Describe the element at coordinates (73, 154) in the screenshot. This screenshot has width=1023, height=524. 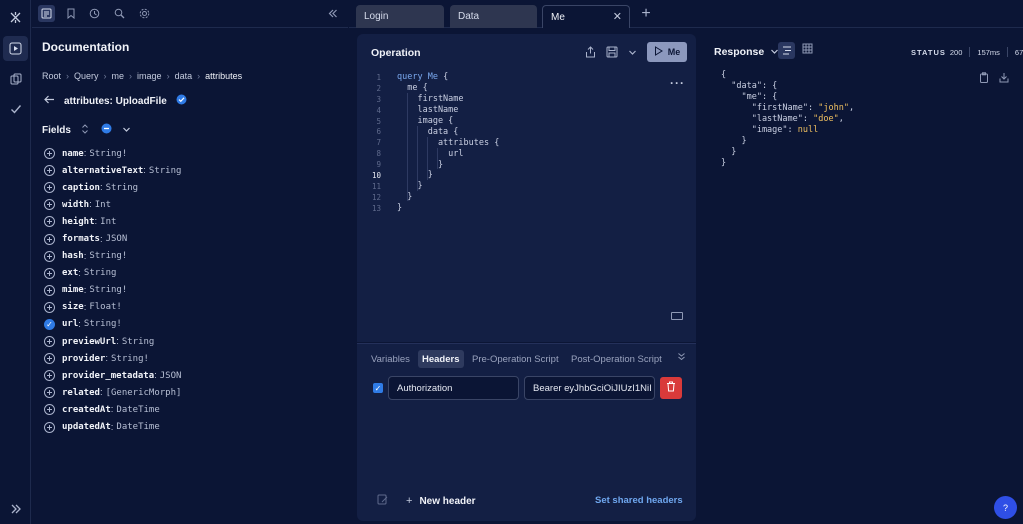
I see `field-name: name` at that location.